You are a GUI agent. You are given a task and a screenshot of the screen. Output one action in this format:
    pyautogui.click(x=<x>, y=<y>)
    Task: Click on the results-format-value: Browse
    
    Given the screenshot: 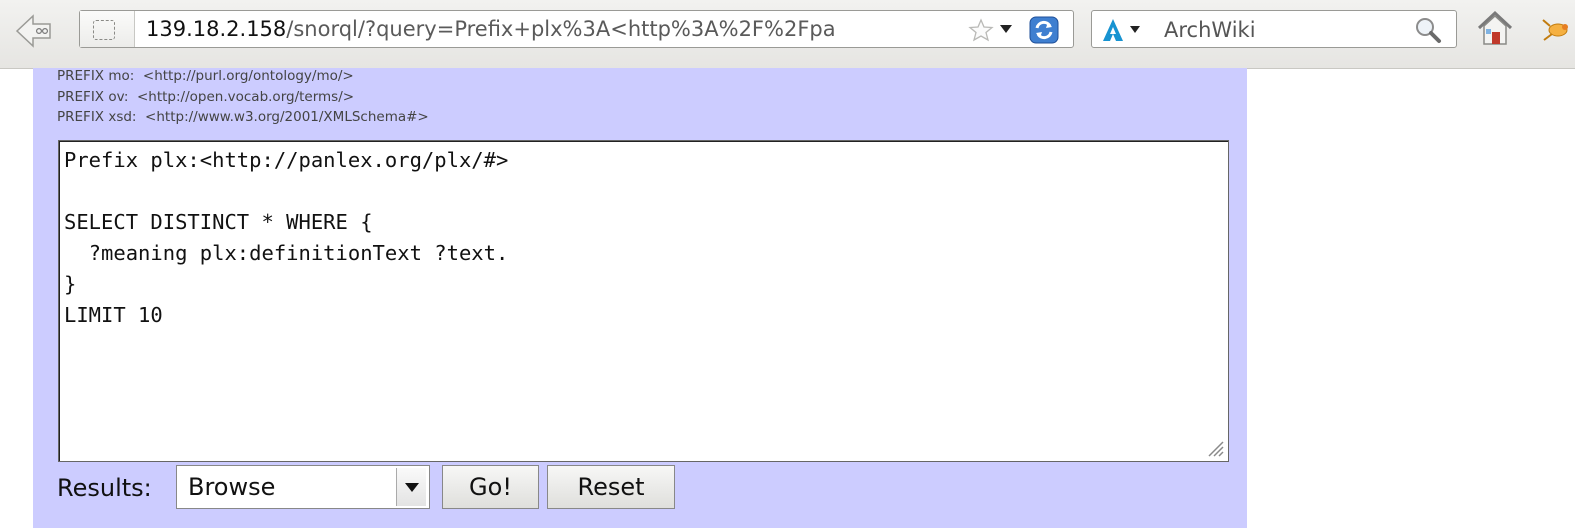 What is the action you would take?
    pyautogui.click(x=232, y=487)
    